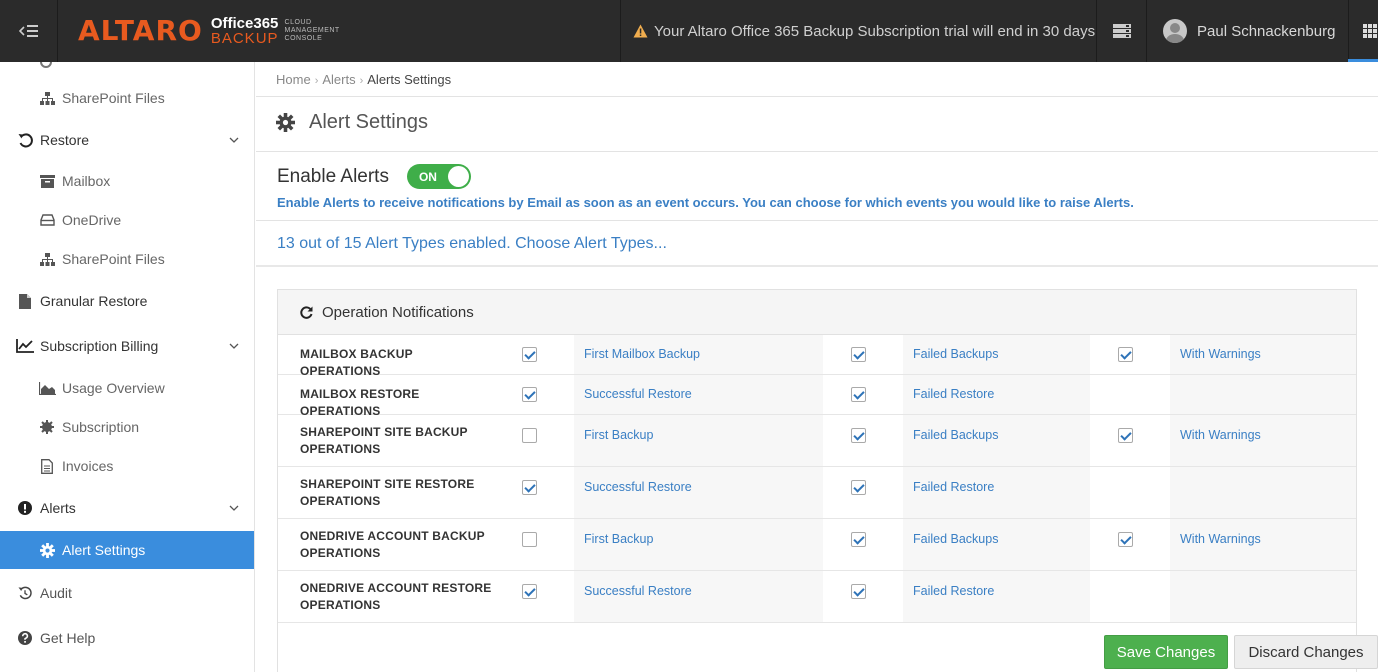 Image resolution: width=1378 pixels, height=672 pixels. I want to click on apps-menu-button, so click(1363, 31).